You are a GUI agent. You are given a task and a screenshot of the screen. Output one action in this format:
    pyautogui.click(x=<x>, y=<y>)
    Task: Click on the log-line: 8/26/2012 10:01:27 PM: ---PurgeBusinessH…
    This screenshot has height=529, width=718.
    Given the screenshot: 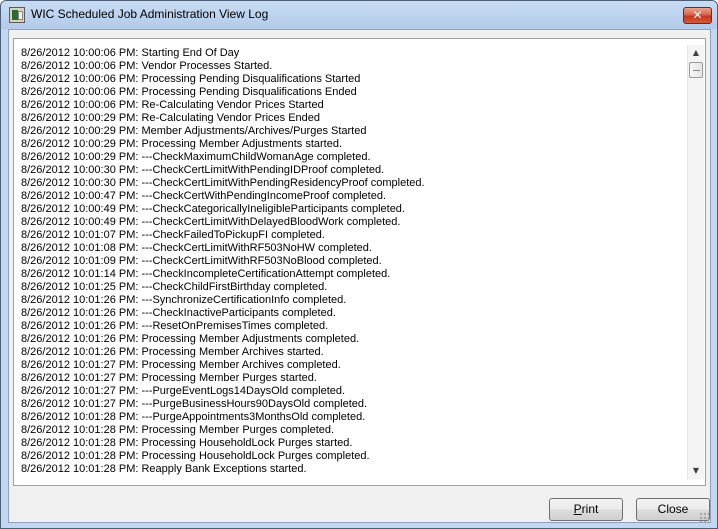 What is the action you would take?
    pyautogui.click(x=194, y=404)
    